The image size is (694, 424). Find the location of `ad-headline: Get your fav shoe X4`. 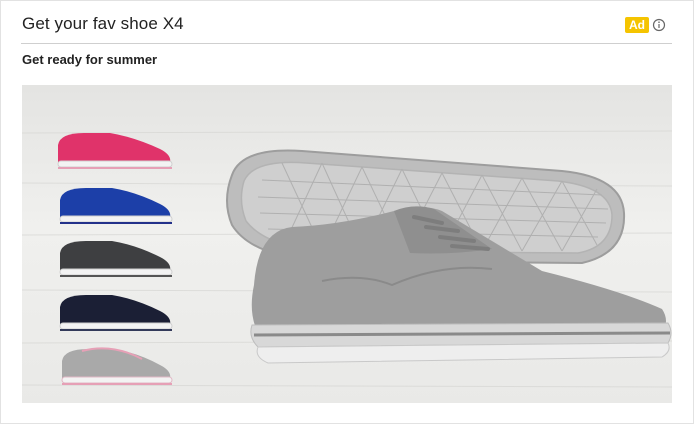

ad-headline: Get your fav shoe X4 is located at coordinates (103, 24).